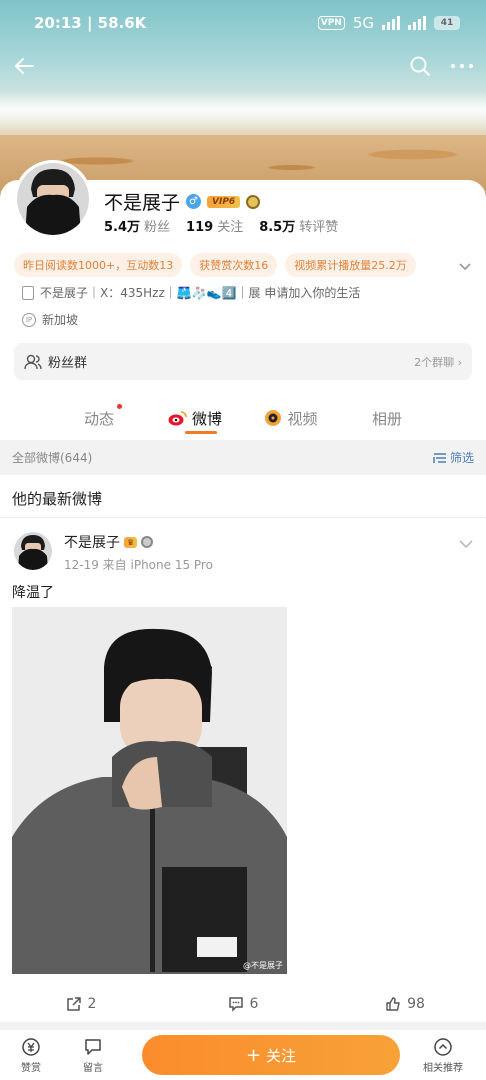  What do you see at coordinates (33, 361) in the screenshot?
I see `group-icon` at bounding box center [33, 361].